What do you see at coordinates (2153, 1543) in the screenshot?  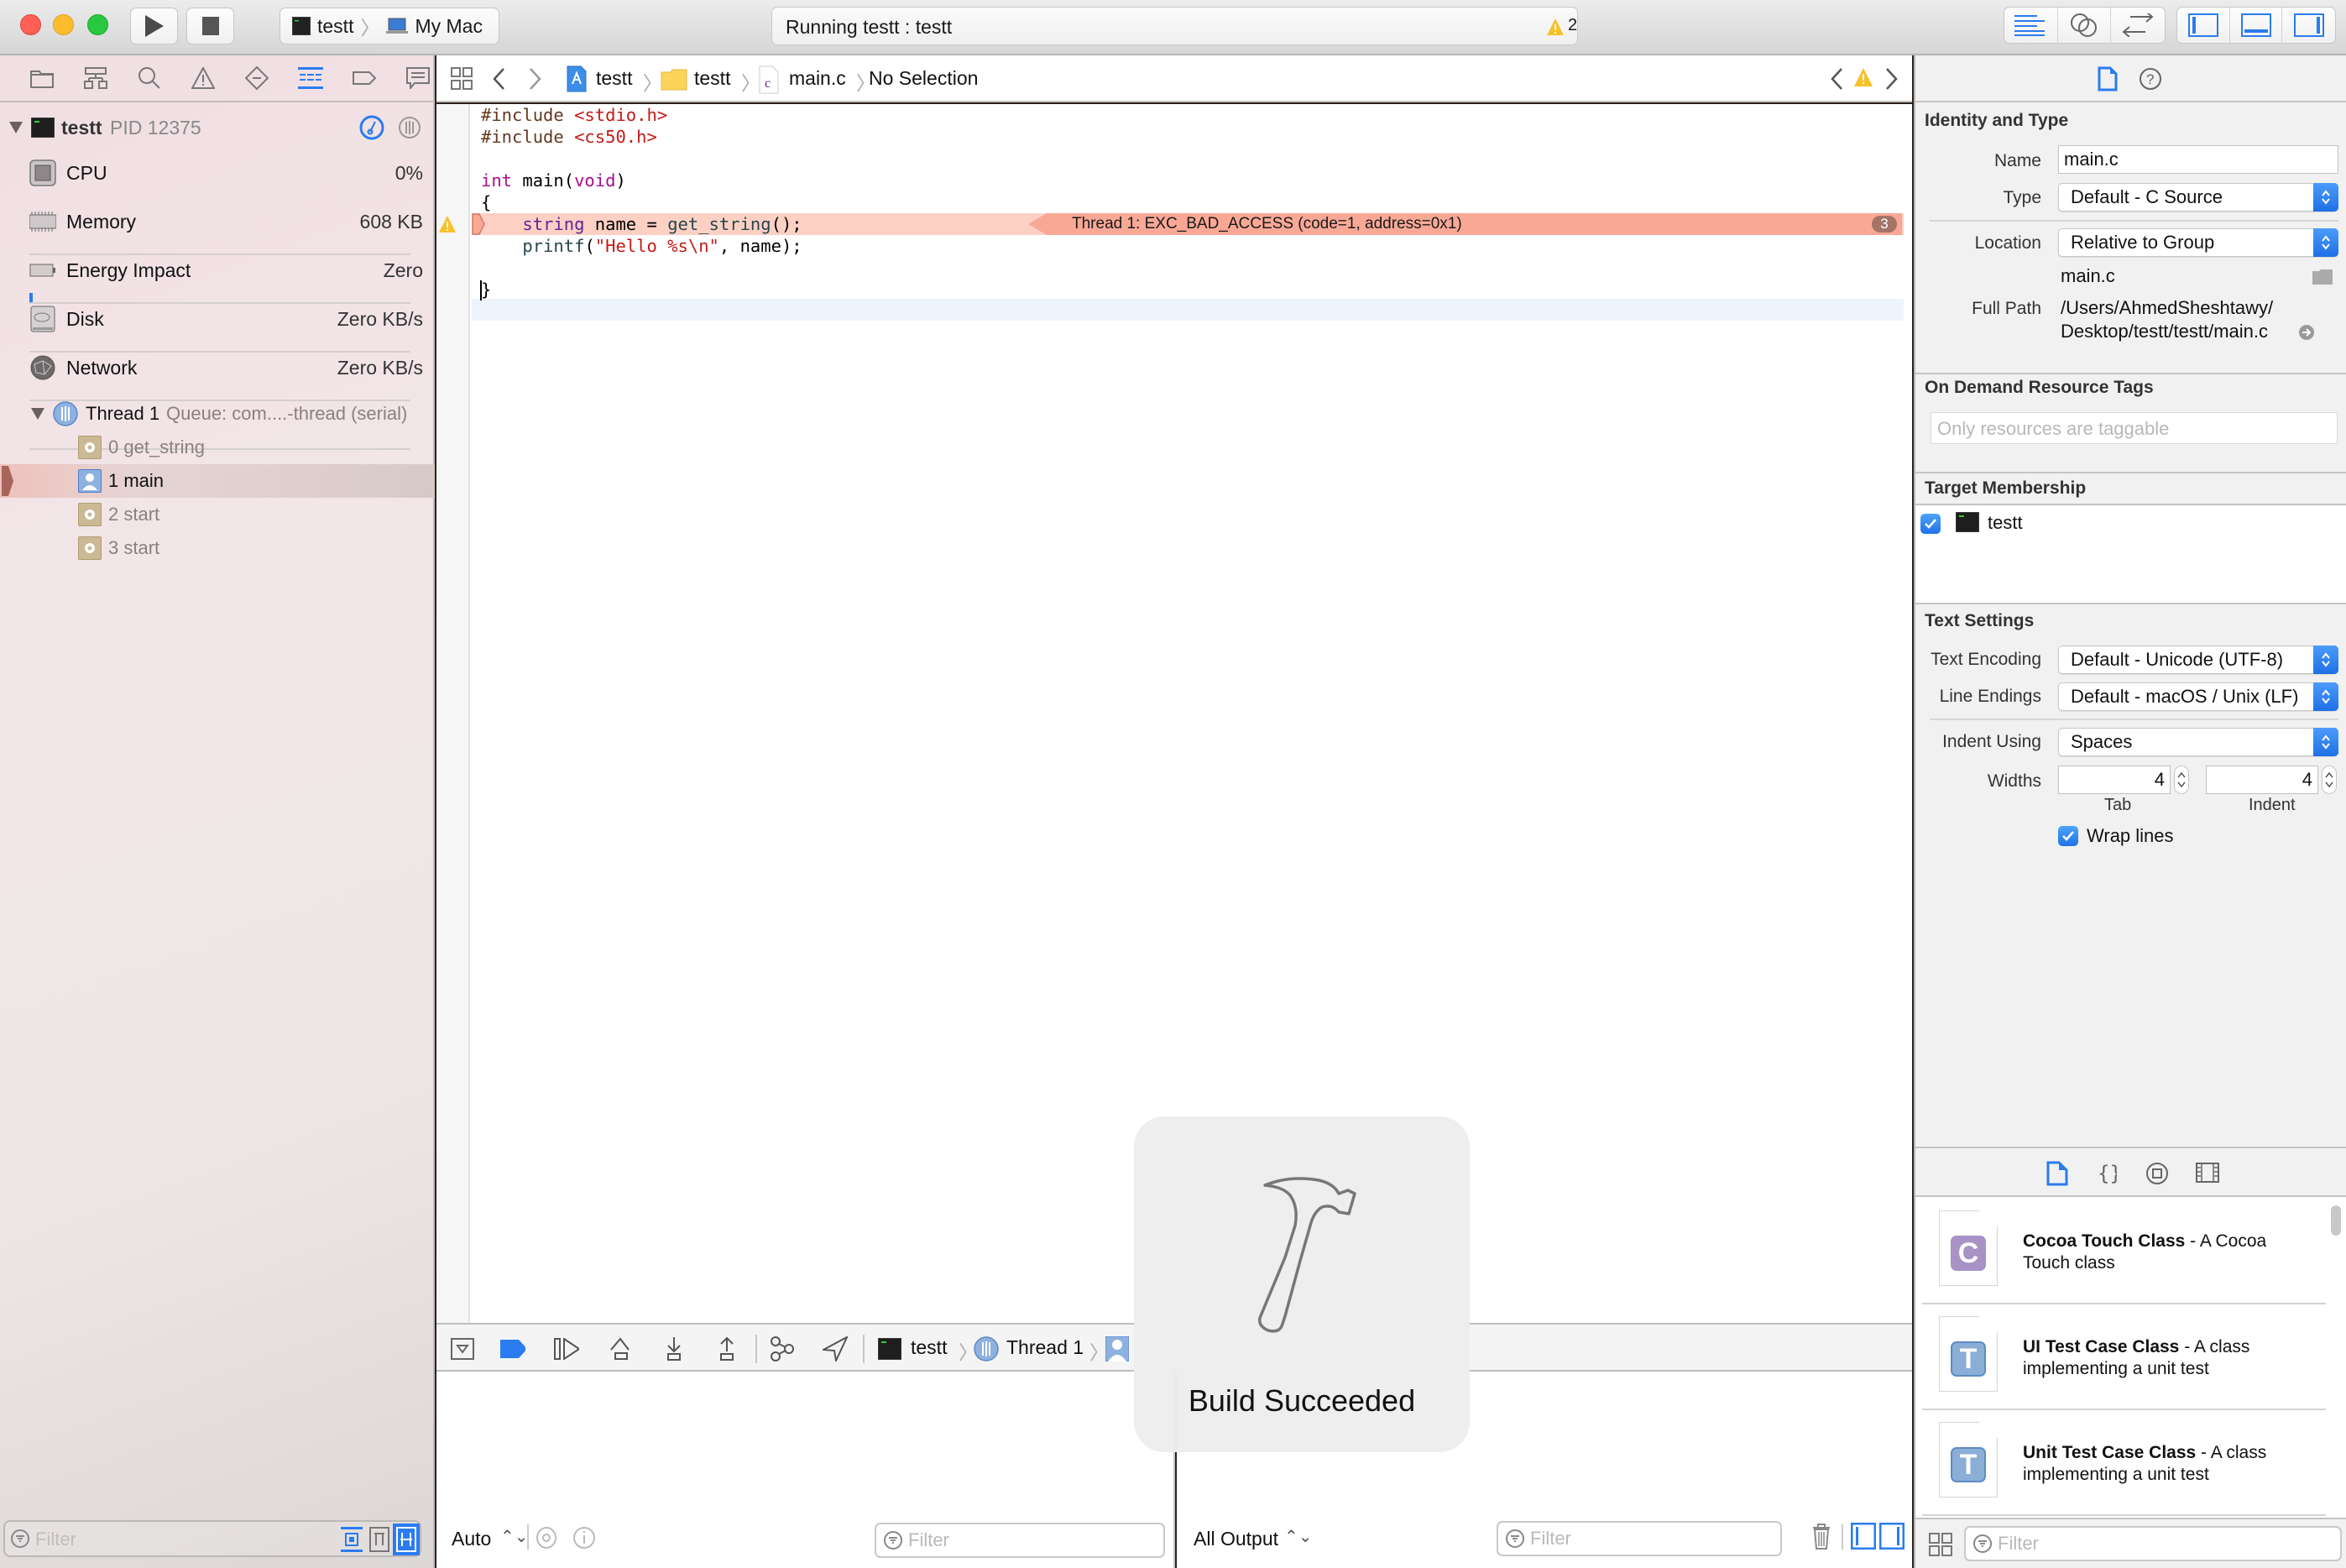 I see `library-filter-field: Filter` at bounding box center [2153, 1543].